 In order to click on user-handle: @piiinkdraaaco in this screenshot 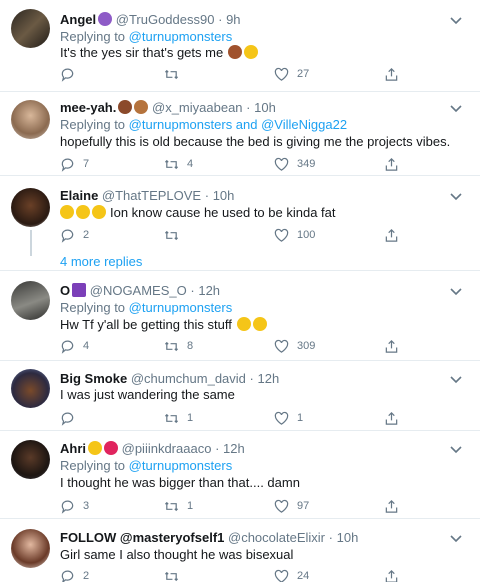, I will do `click(167, 448)`.